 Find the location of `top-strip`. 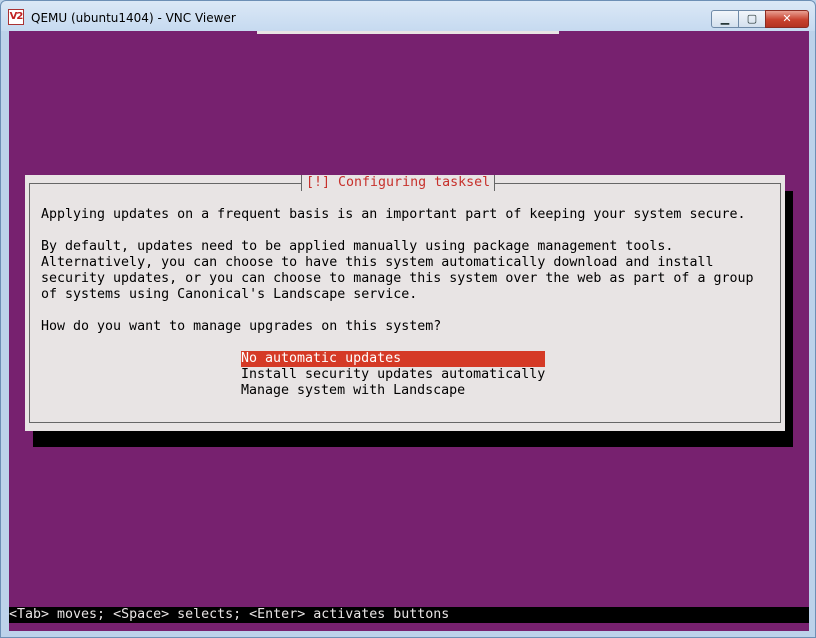

top-strip is located at coordinates (408, 32).